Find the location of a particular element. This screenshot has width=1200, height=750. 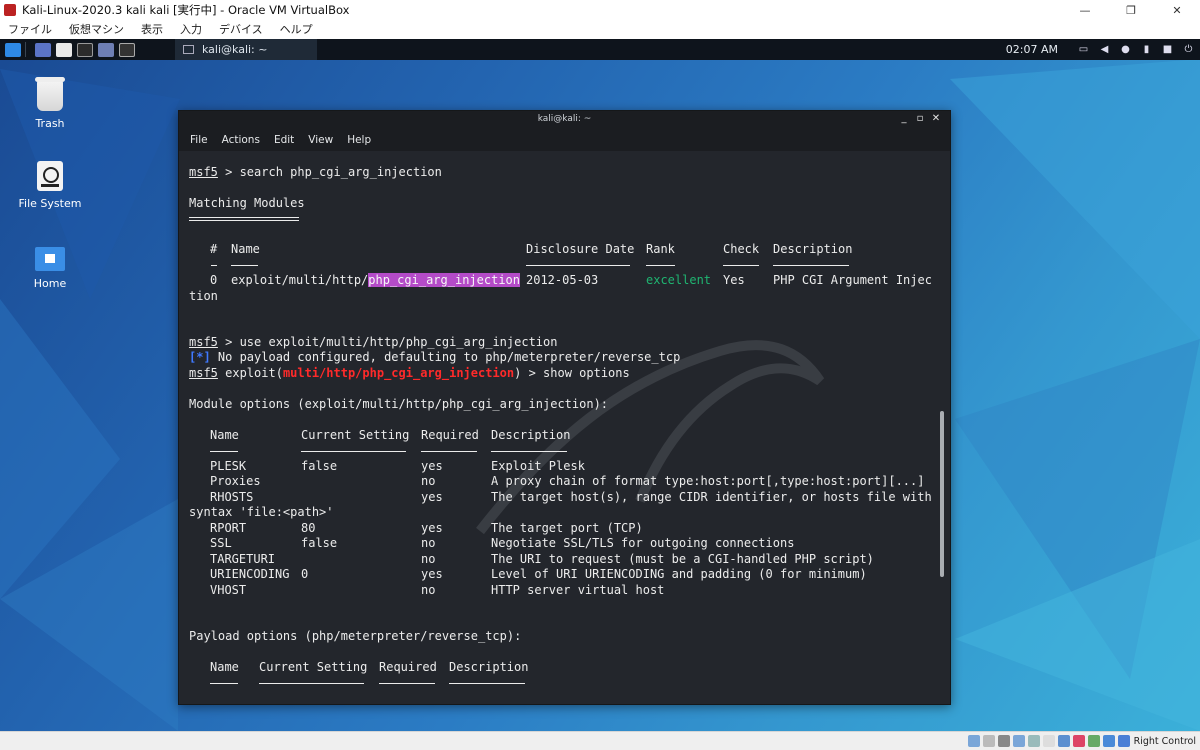

heading-double-rule is located at coordinates (244, 220).